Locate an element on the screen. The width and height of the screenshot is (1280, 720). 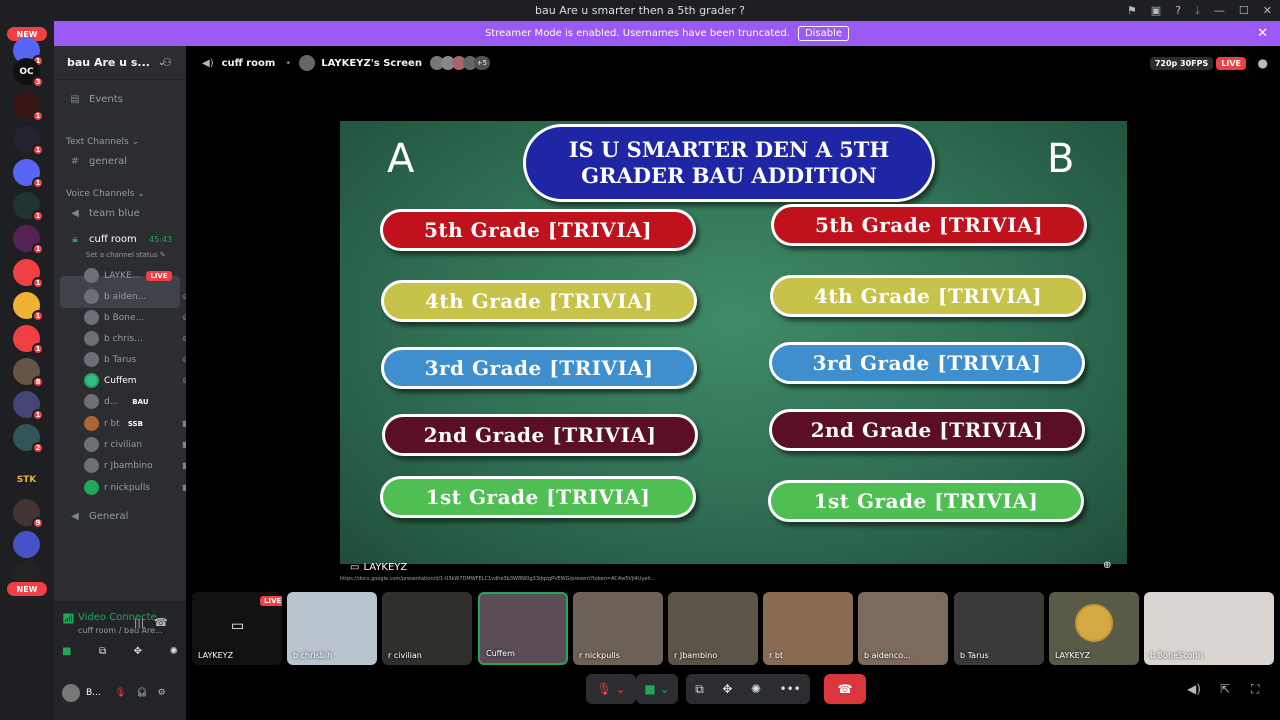
server-header: bau Are u s... ⌄ ⚇ is located at coordinates (120, 63).